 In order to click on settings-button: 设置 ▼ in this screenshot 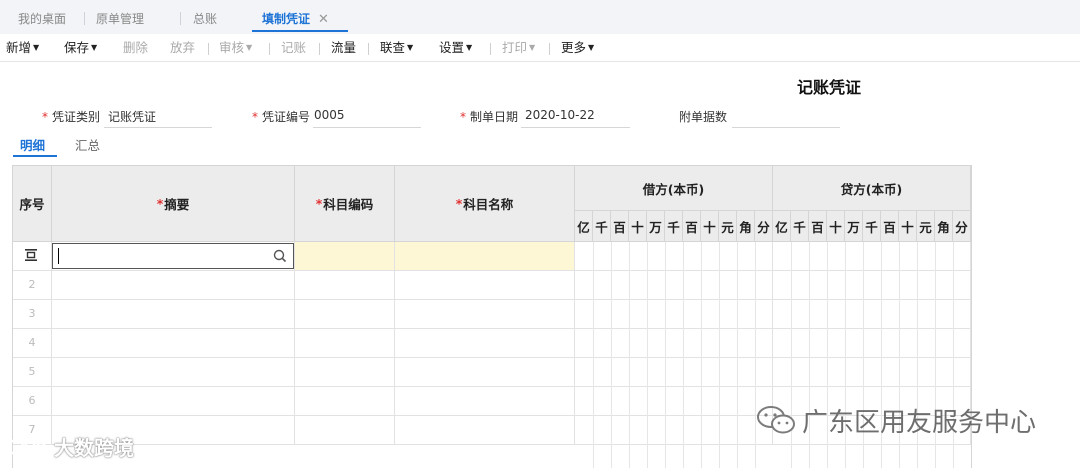, I will do `click(455, 48)`.